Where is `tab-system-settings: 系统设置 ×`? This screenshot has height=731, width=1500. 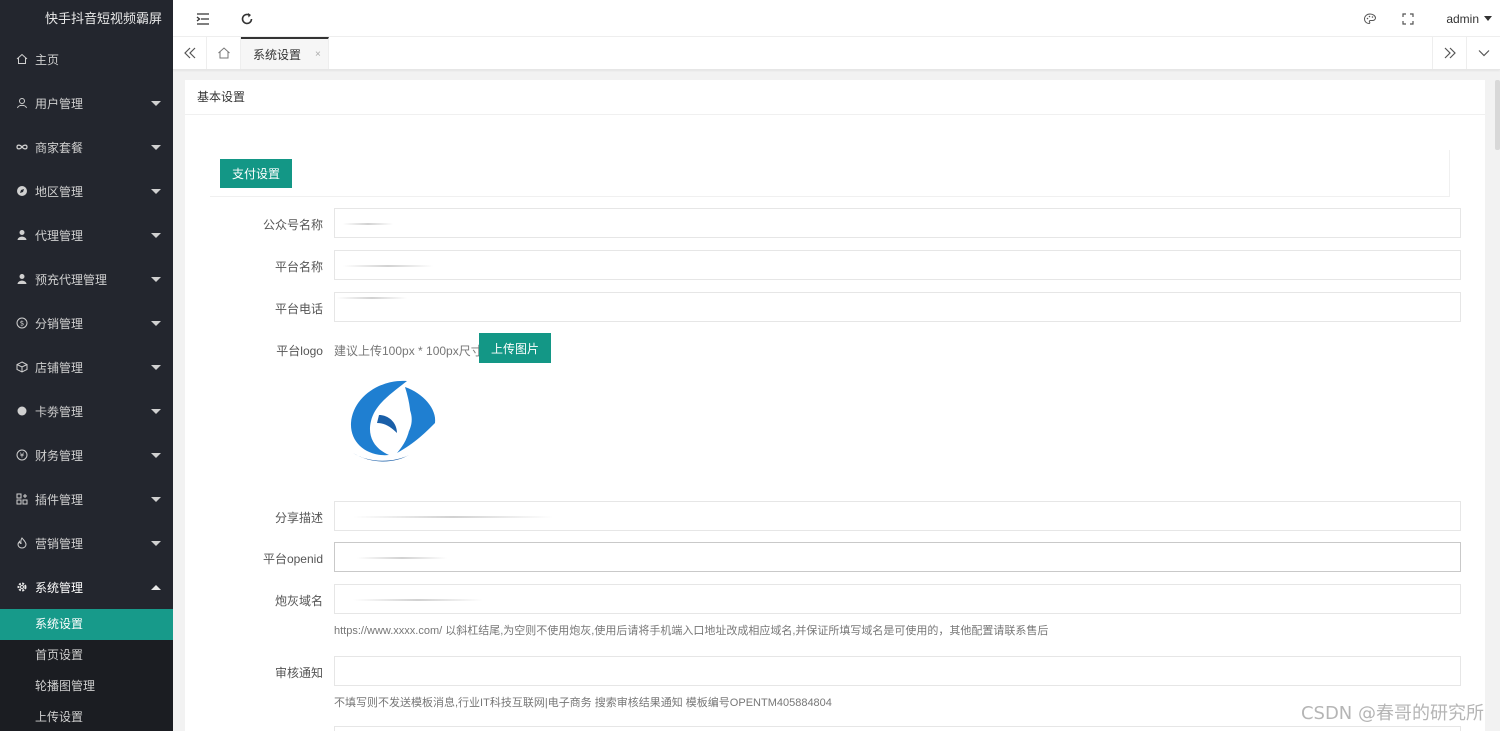 tab-system-settings: 系统设置 × is located at coordinates (285, 53).